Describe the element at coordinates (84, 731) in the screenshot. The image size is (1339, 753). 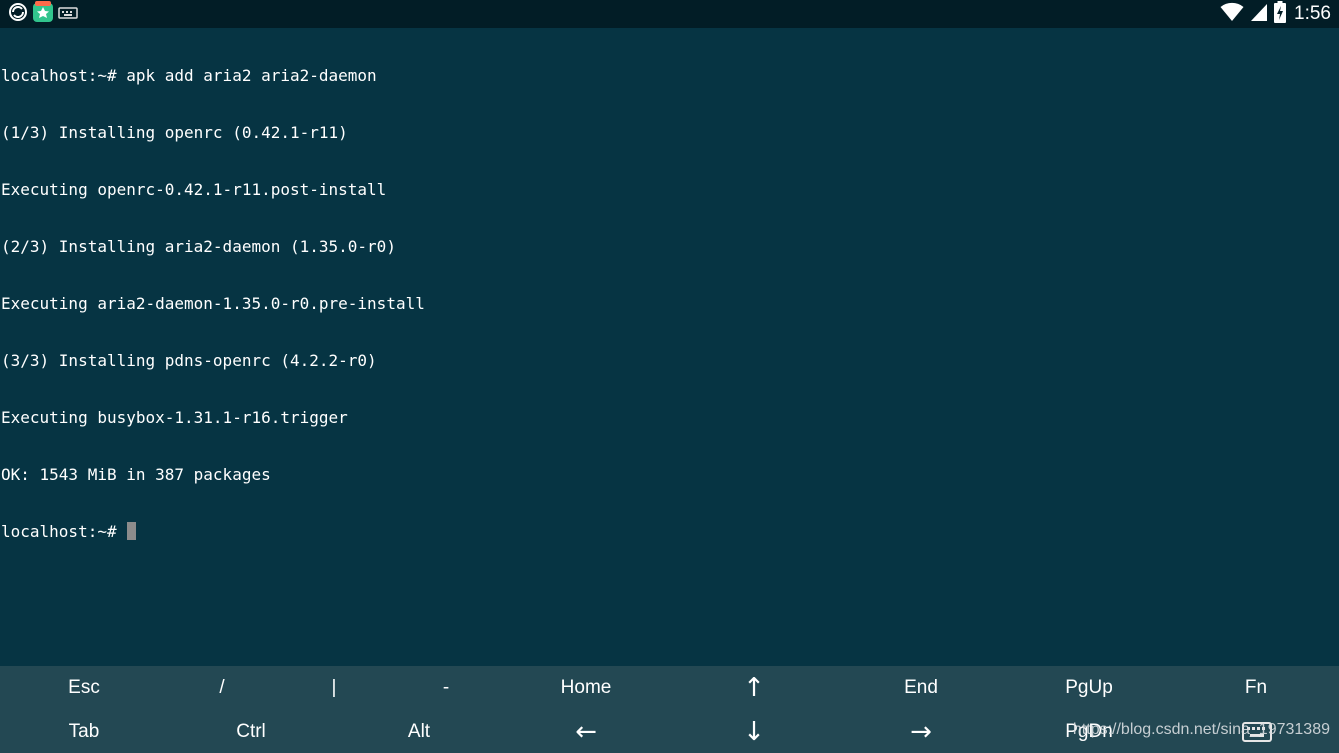
I see `key-tab: Tab` at that location.